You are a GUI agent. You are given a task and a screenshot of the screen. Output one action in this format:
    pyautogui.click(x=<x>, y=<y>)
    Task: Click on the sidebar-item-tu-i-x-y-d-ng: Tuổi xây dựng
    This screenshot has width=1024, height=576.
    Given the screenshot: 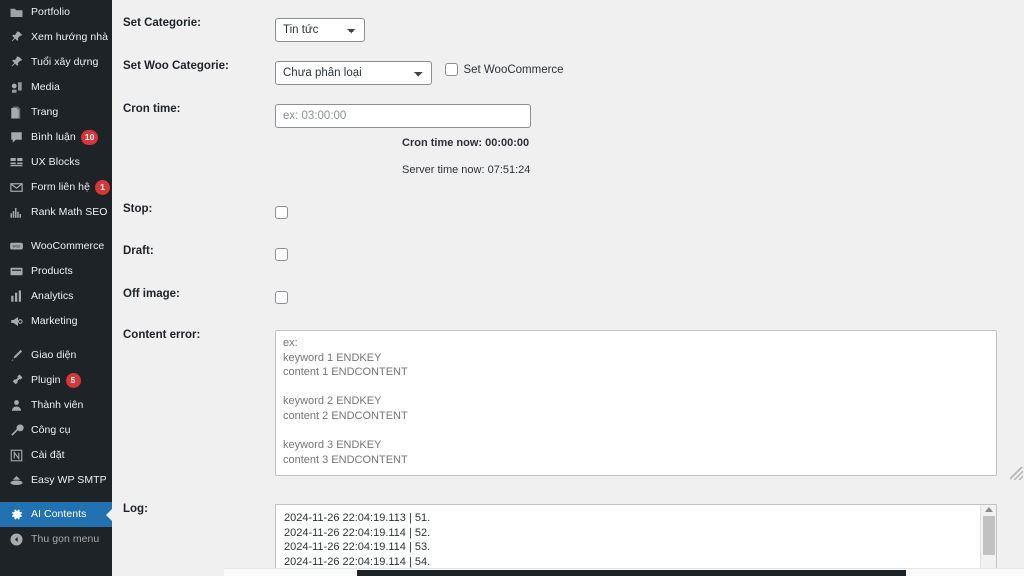 What is the action you would take?
    pyautogui.click(x=56, y=62)
    